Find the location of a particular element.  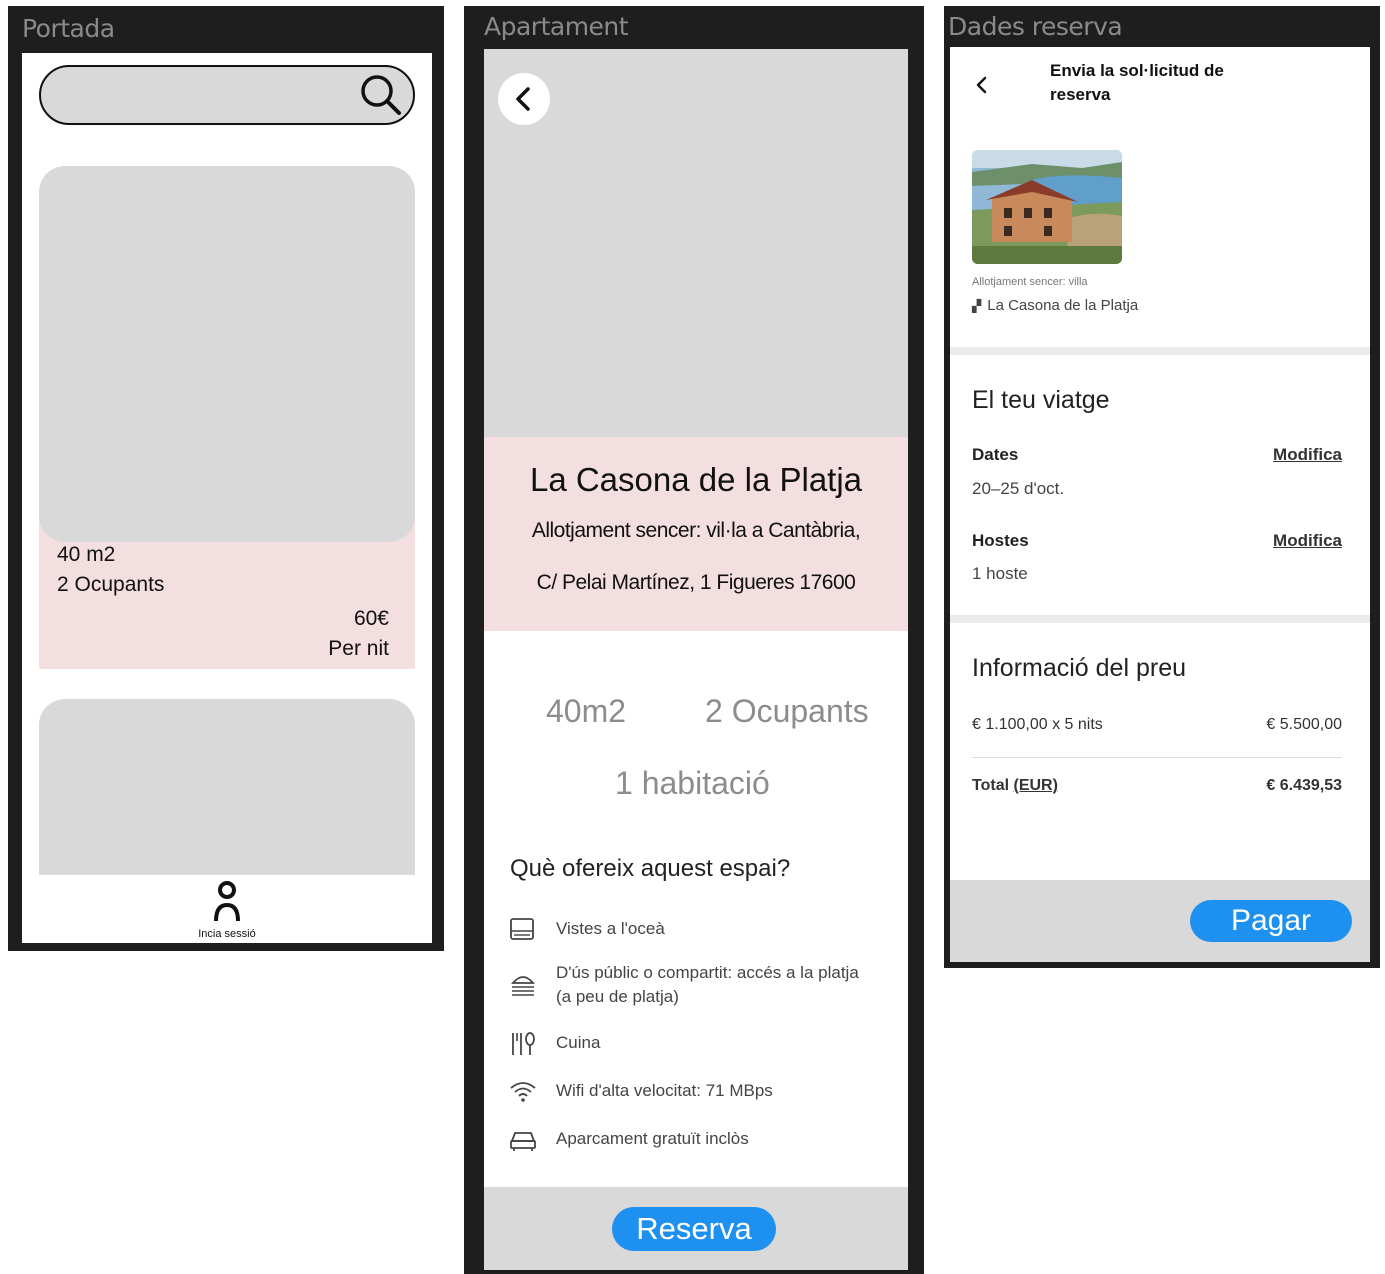

listing-price-unit: Per nit is located at coordinates (358, 648).